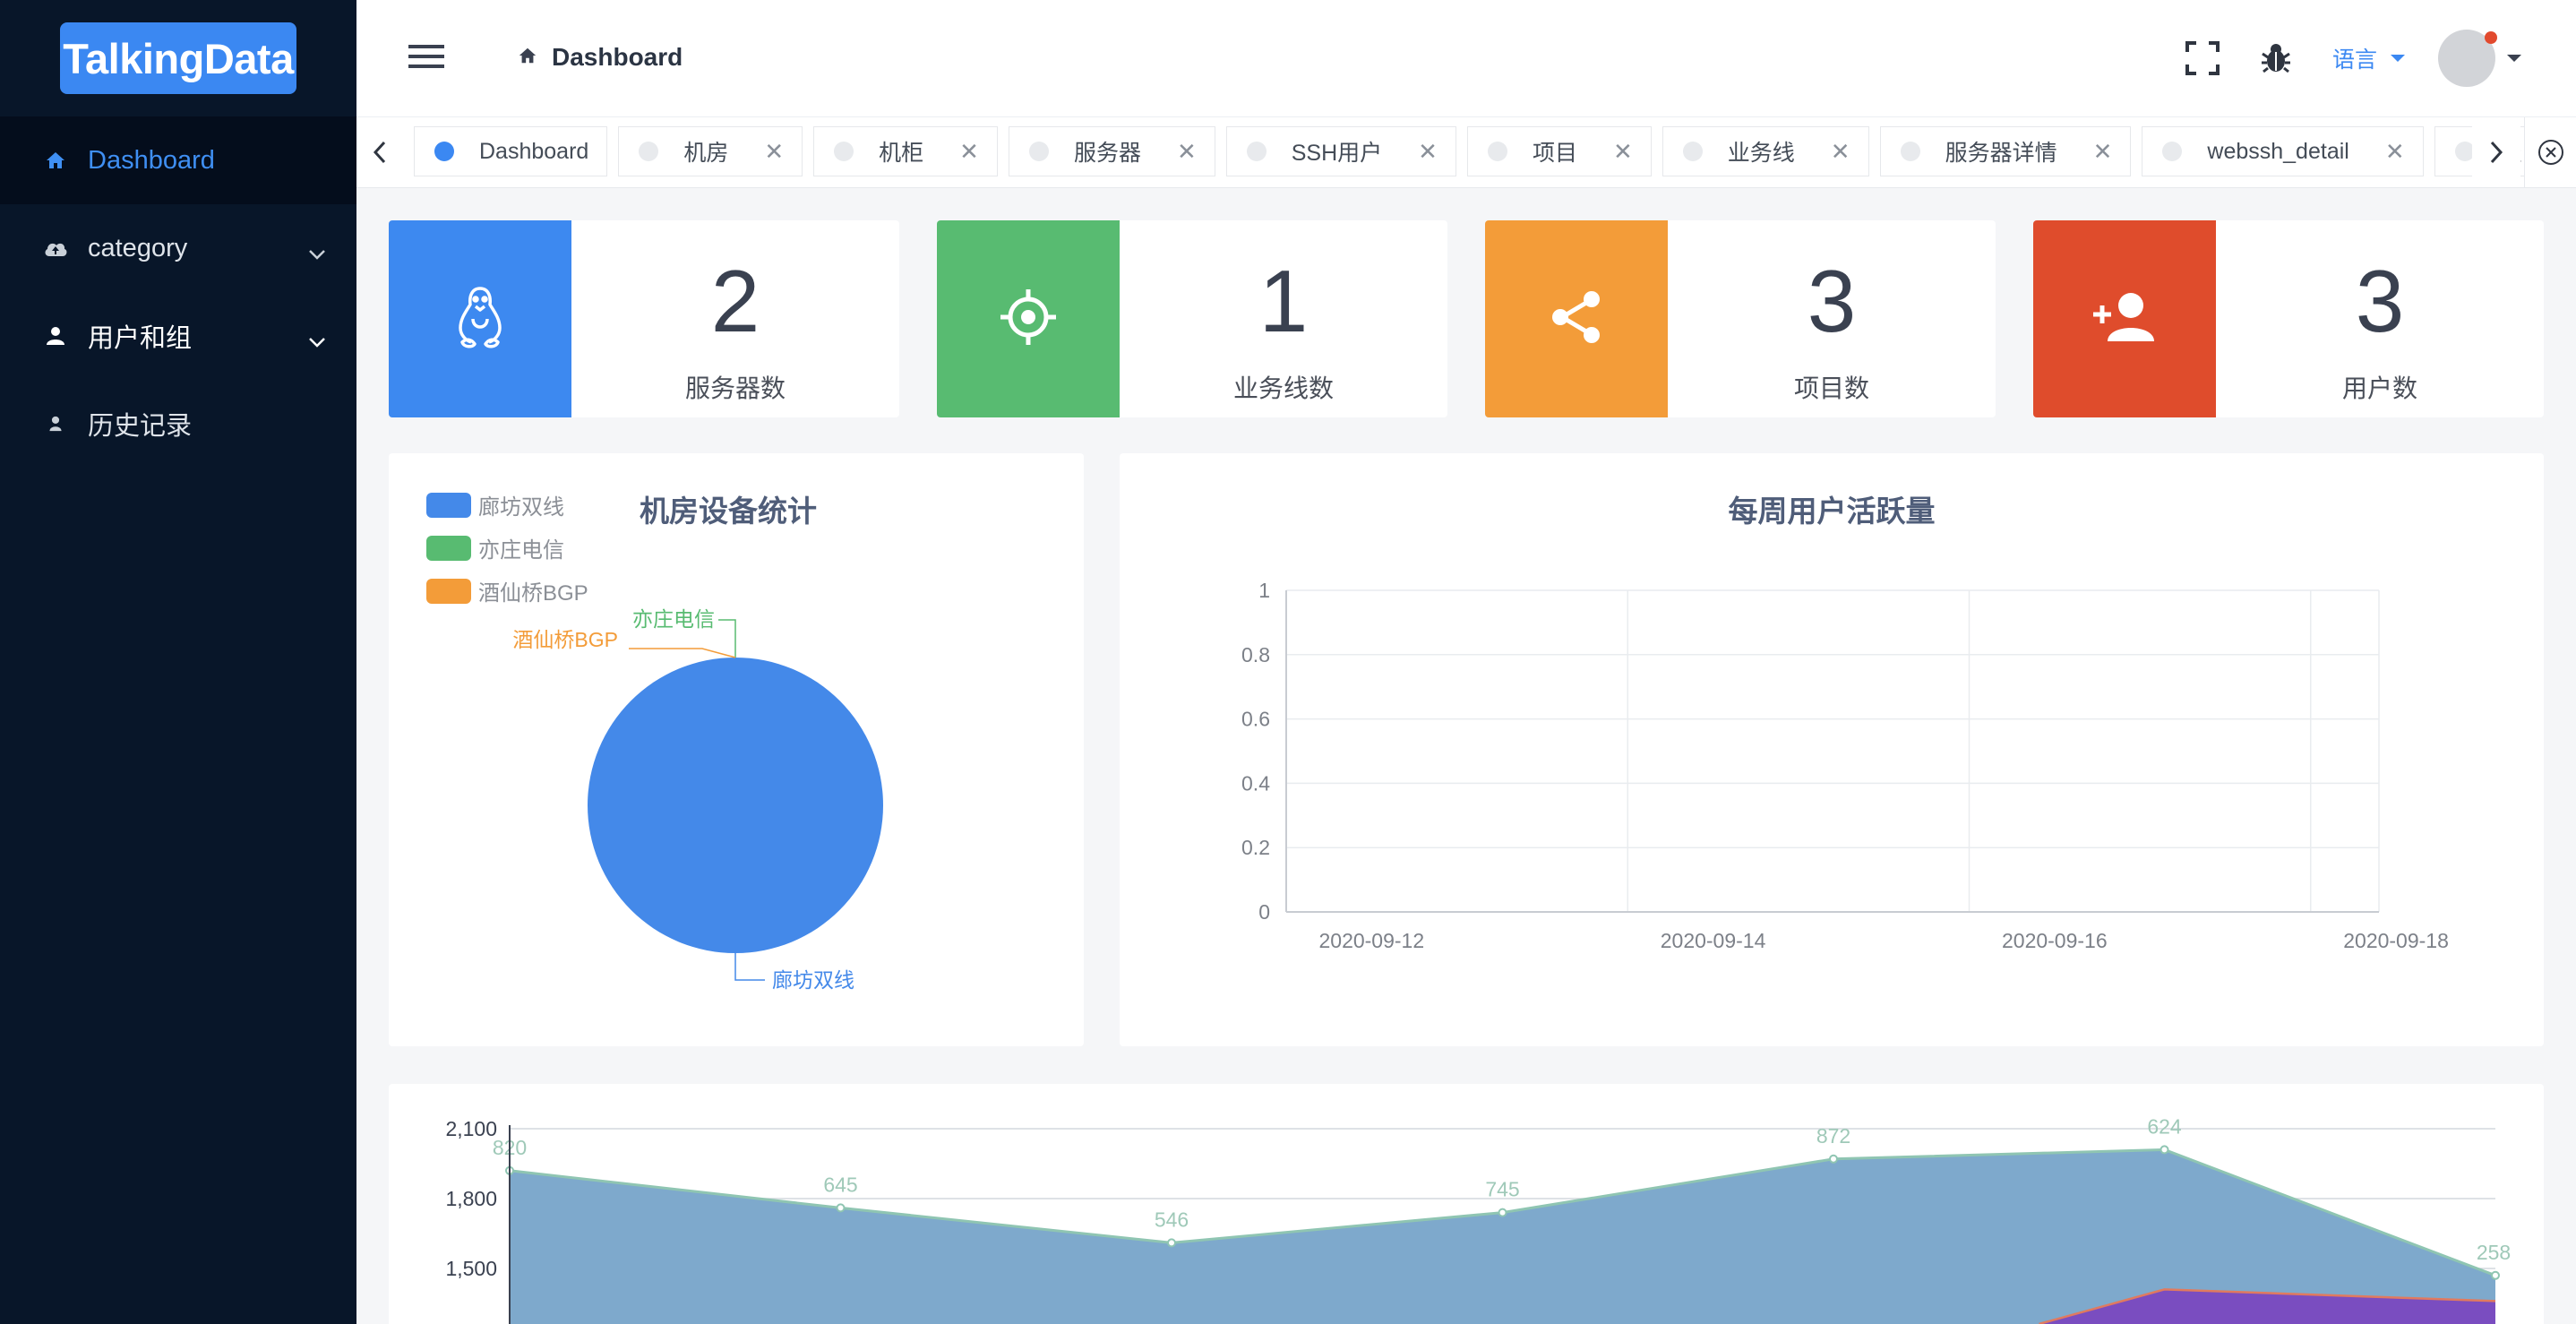  Describe the element at coordinates (901, 153) in the screenshot. I see `tab-label: 机柜` at that location.